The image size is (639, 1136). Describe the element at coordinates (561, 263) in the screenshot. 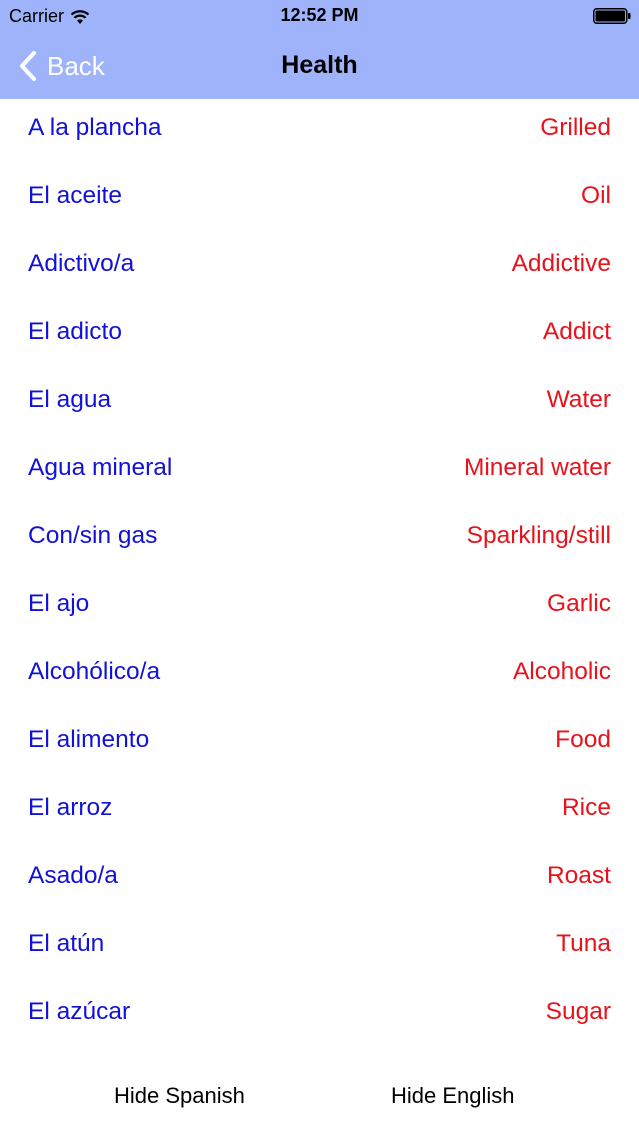

I see `english-word: Addictive` at that location.